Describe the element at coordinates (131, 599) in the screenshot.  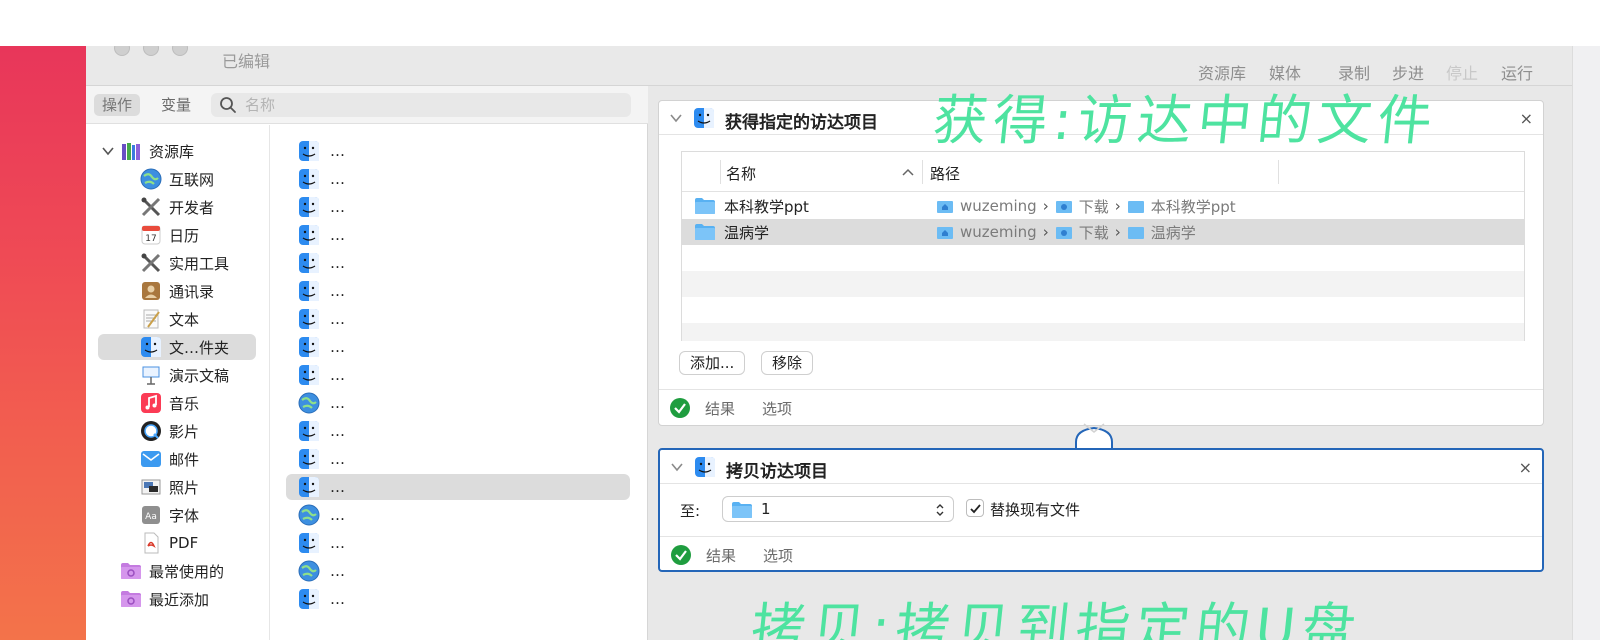
I see `smart-folder-icon` at that location.